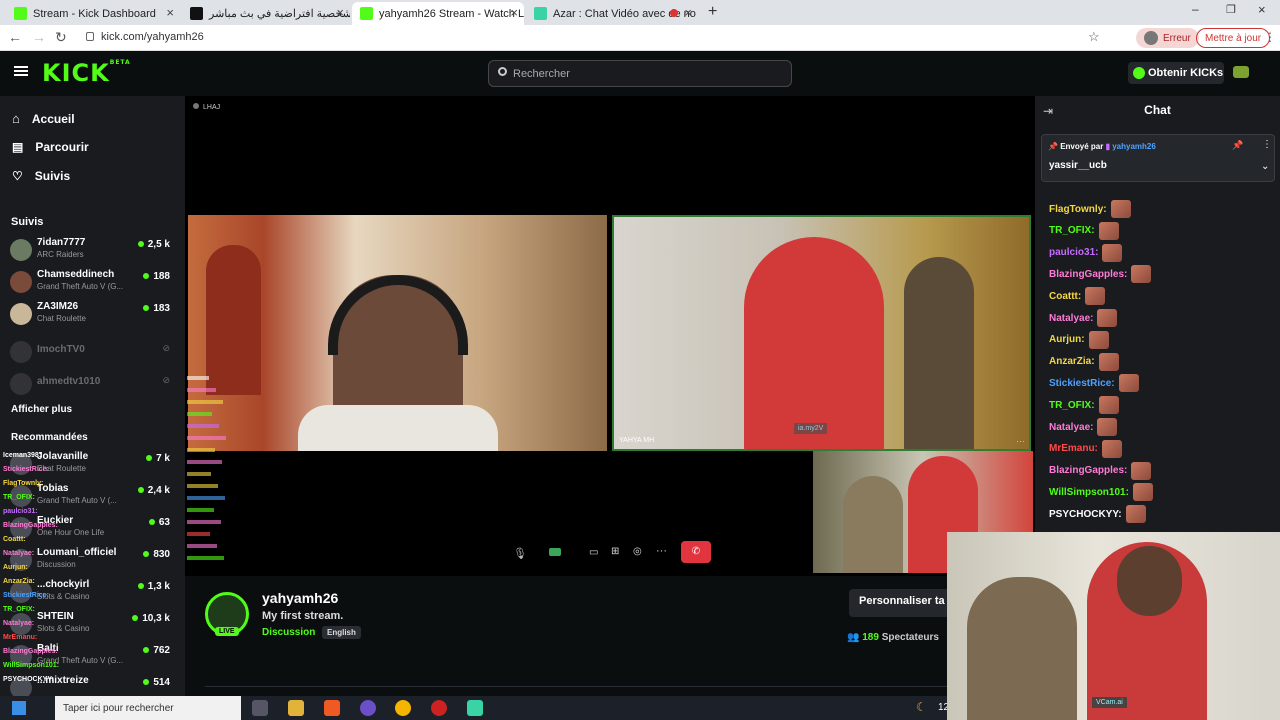 This screenshot has width=1280, height=720. Describe the element at coordinates (1072, 361) in the screenshot. I see `chat-username: AnzarZia:` at that location.